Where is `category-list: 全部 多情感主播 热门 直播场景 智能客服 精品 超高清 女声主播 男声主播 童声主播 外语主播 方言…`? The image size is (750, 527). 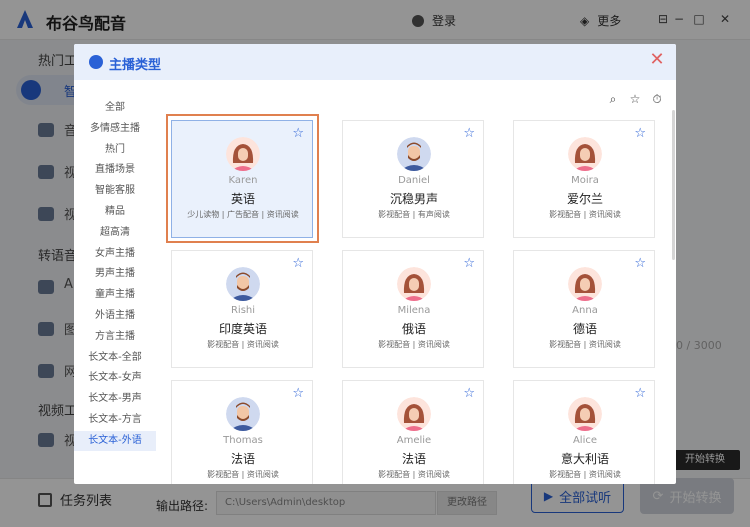 category-list: 全部 多情感主播 热门 直播场景 智能客服 精品 超高清 女声主播 男声主播 童声主播 外语主播 方言… is located at coordinates (115, 282).